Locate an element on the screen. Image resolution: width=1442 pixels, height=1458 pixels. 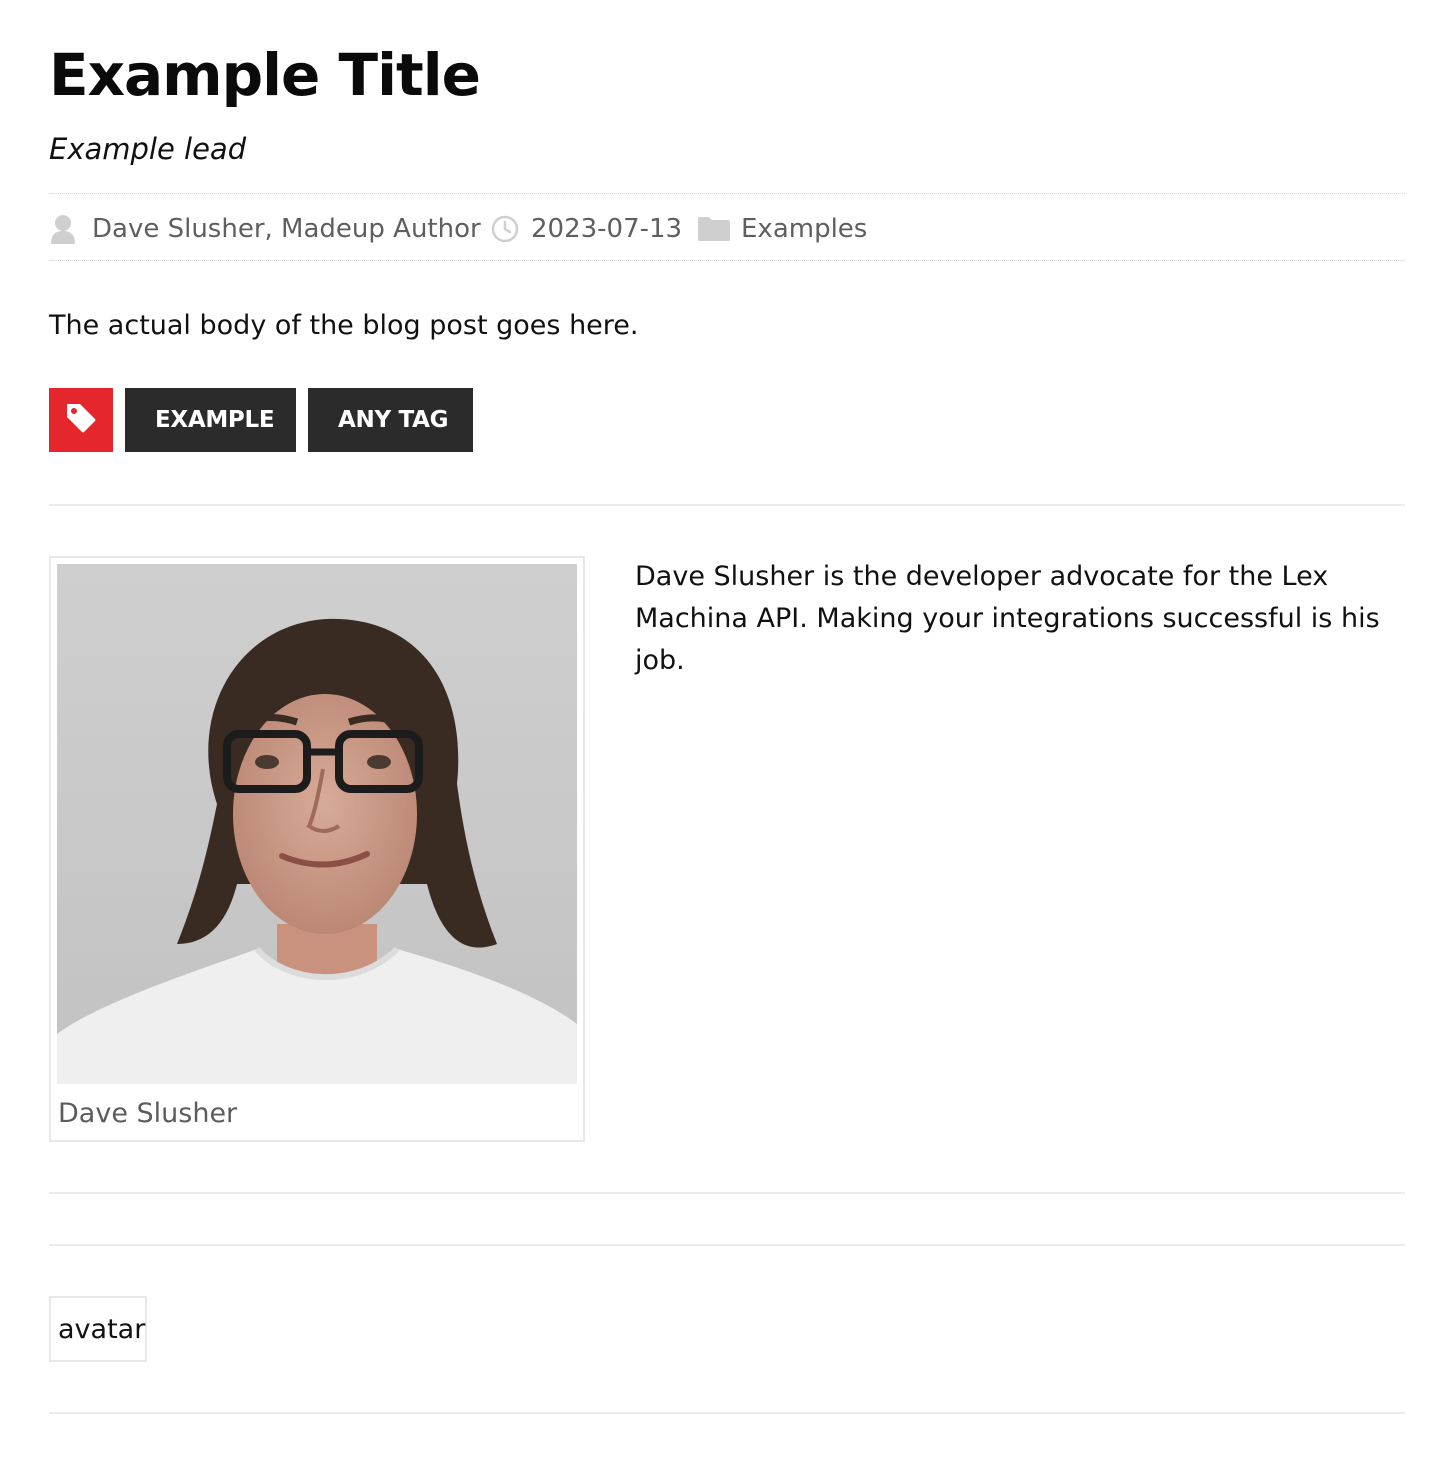
tag-icon-badge is located at coordinates (81, 420).